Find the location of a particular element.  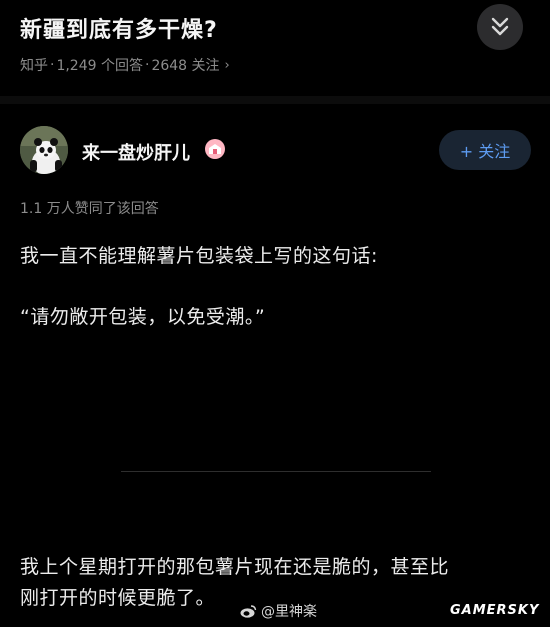

weibo-logo-icon is located at coordinates (248, 611).